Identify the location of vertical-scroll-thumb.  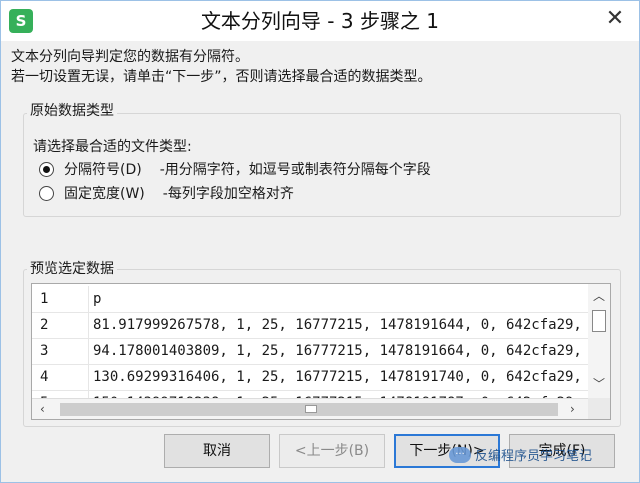
(599, 321).